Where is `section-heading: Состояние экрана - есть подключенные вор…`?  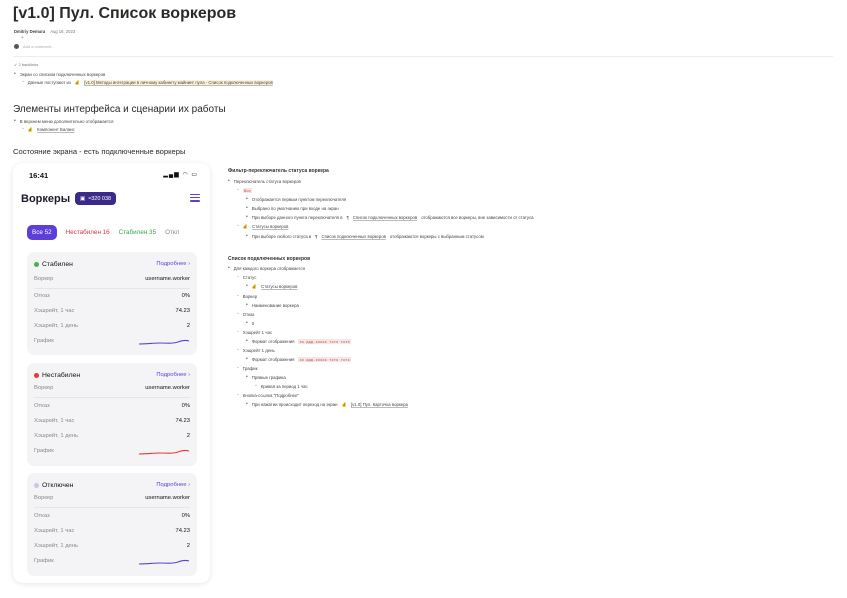
section-heading: Состояние экрана - есть подключенные вор… is located at coordinates (99, 151).